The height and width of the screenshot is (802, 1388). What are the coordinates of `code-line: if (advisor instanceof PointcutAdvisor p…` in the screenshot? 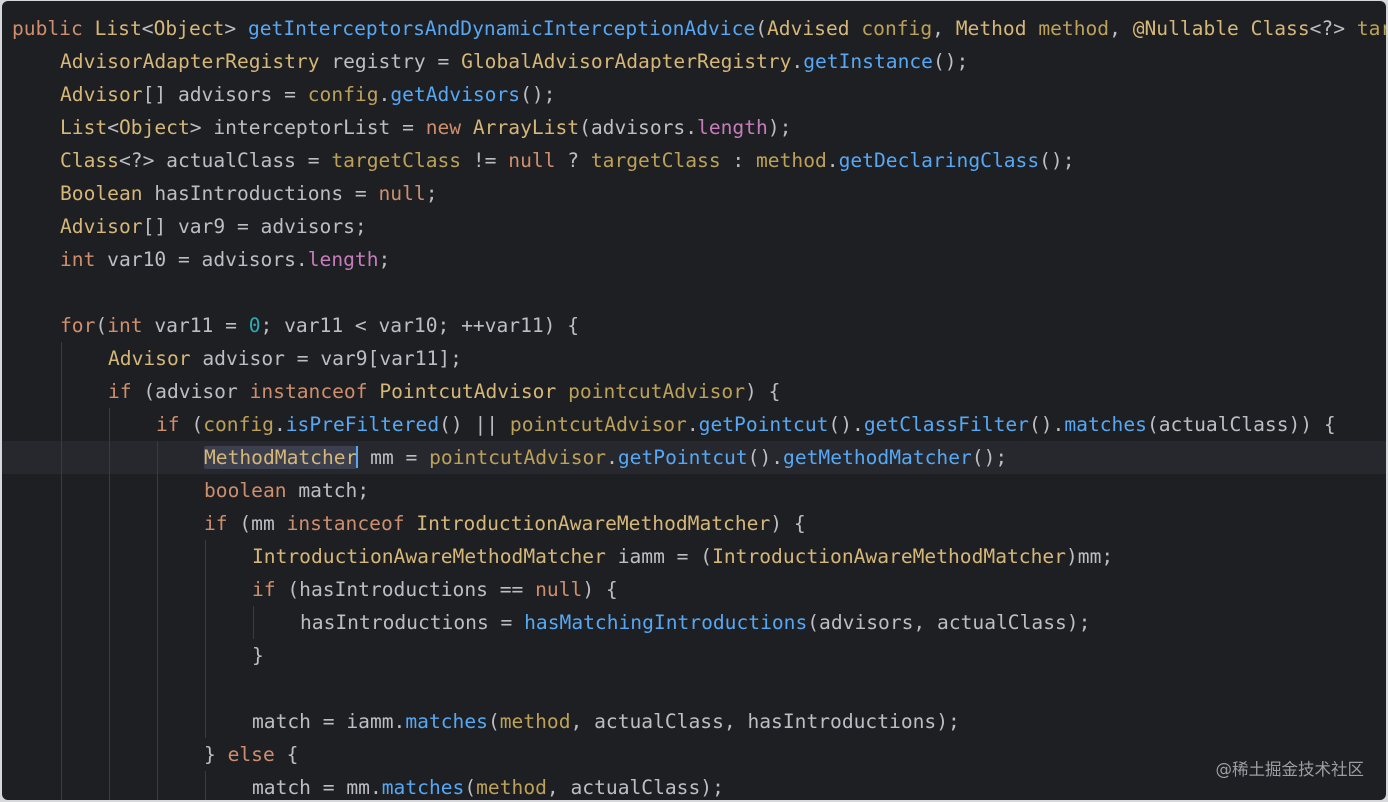 It's located at (694, 391).